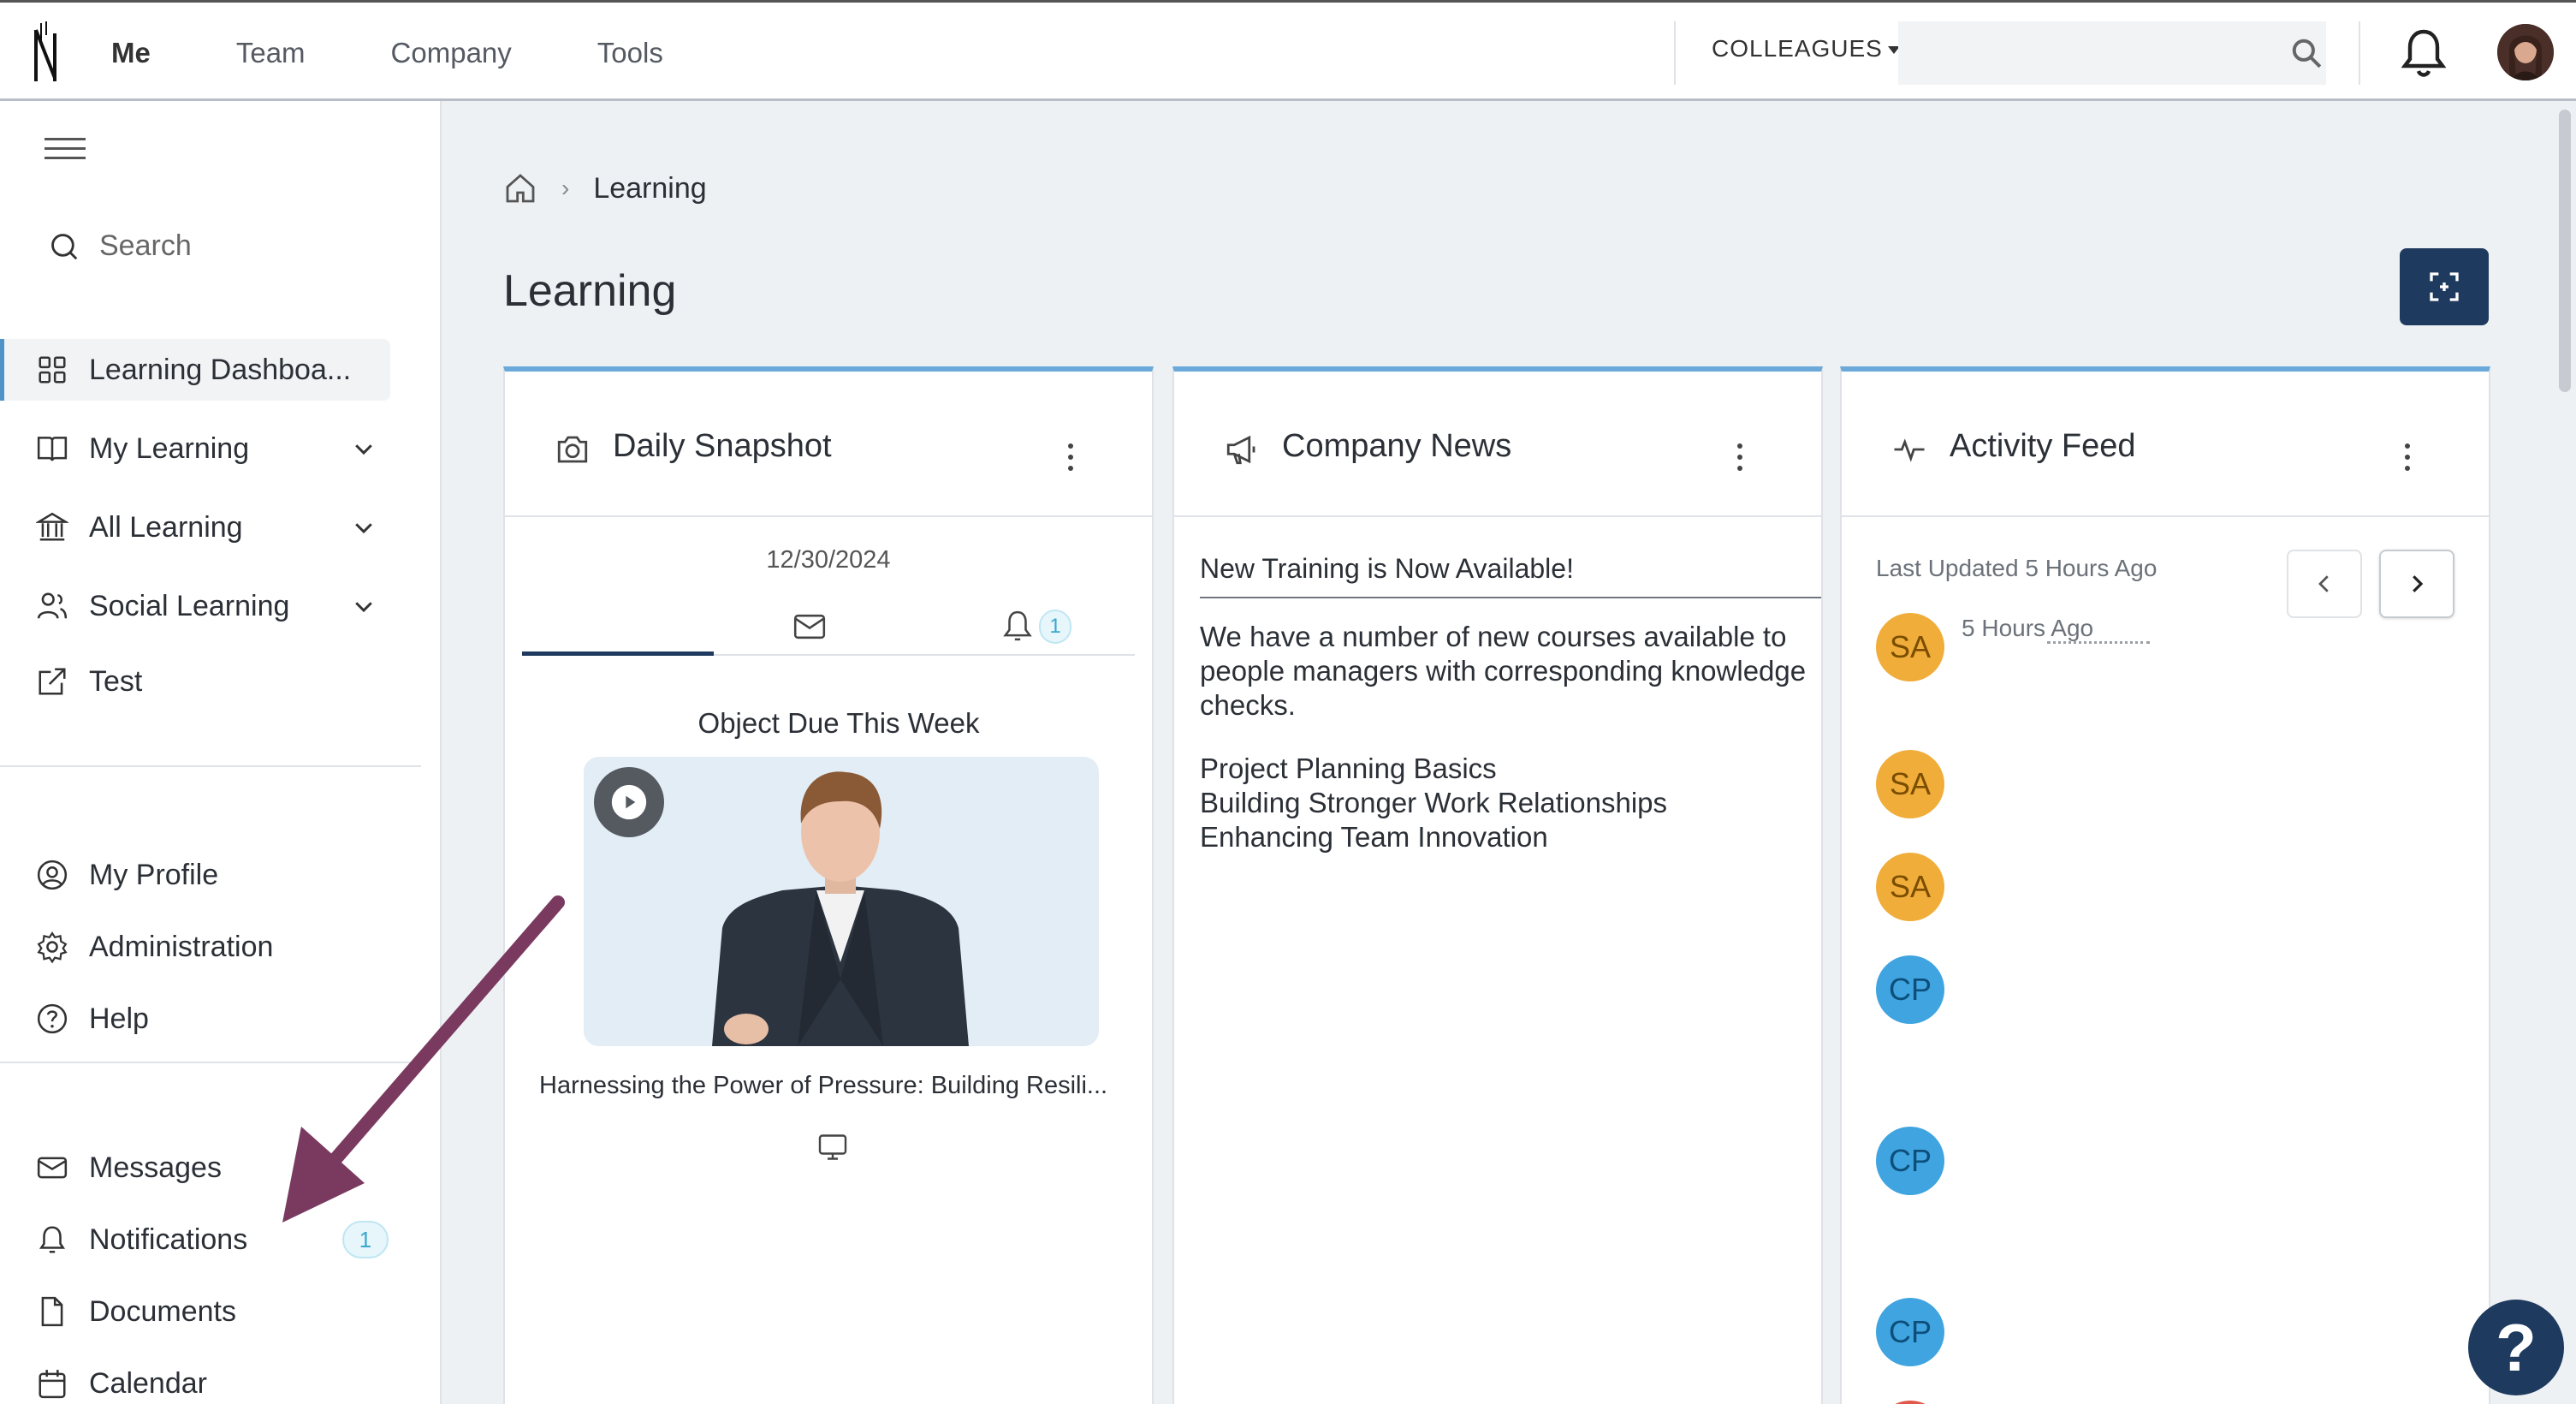 The image size is (2576, 1404). I want to click on sidebar-item-label: Documents, so click(162, 1311).